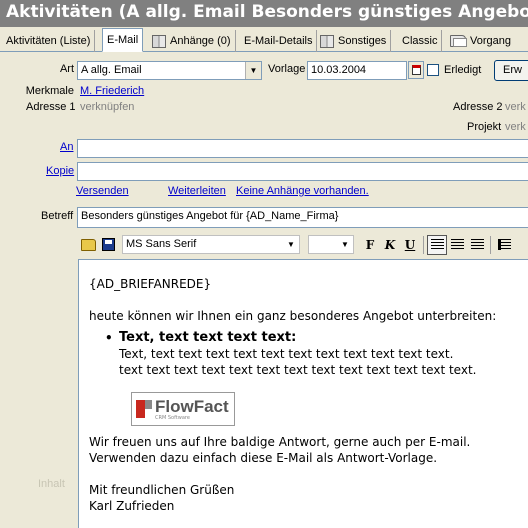 This screenshot has width=528, height=528. I want to click on tab-anhaenge: Anhänge (0), so click(192, 41).